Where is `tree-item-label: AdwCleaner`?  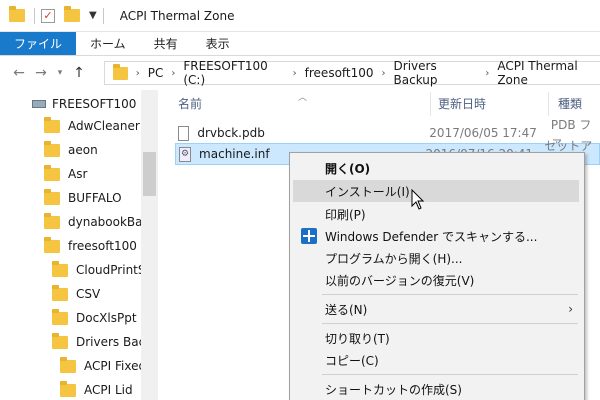
tree-item-label: AdwCleaner is located at coordinates (104, 126).